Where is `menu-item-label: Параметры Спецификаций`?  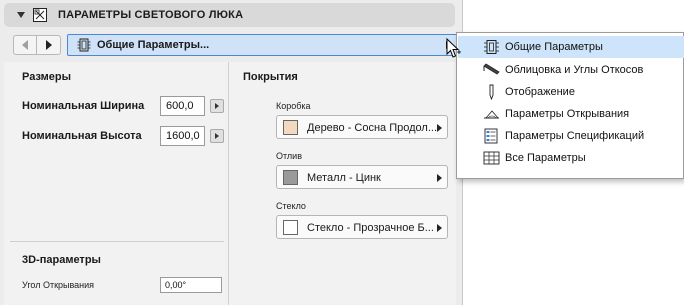
menu-item-label: Параметры Спецификаций is located at coordinates (575, 136).